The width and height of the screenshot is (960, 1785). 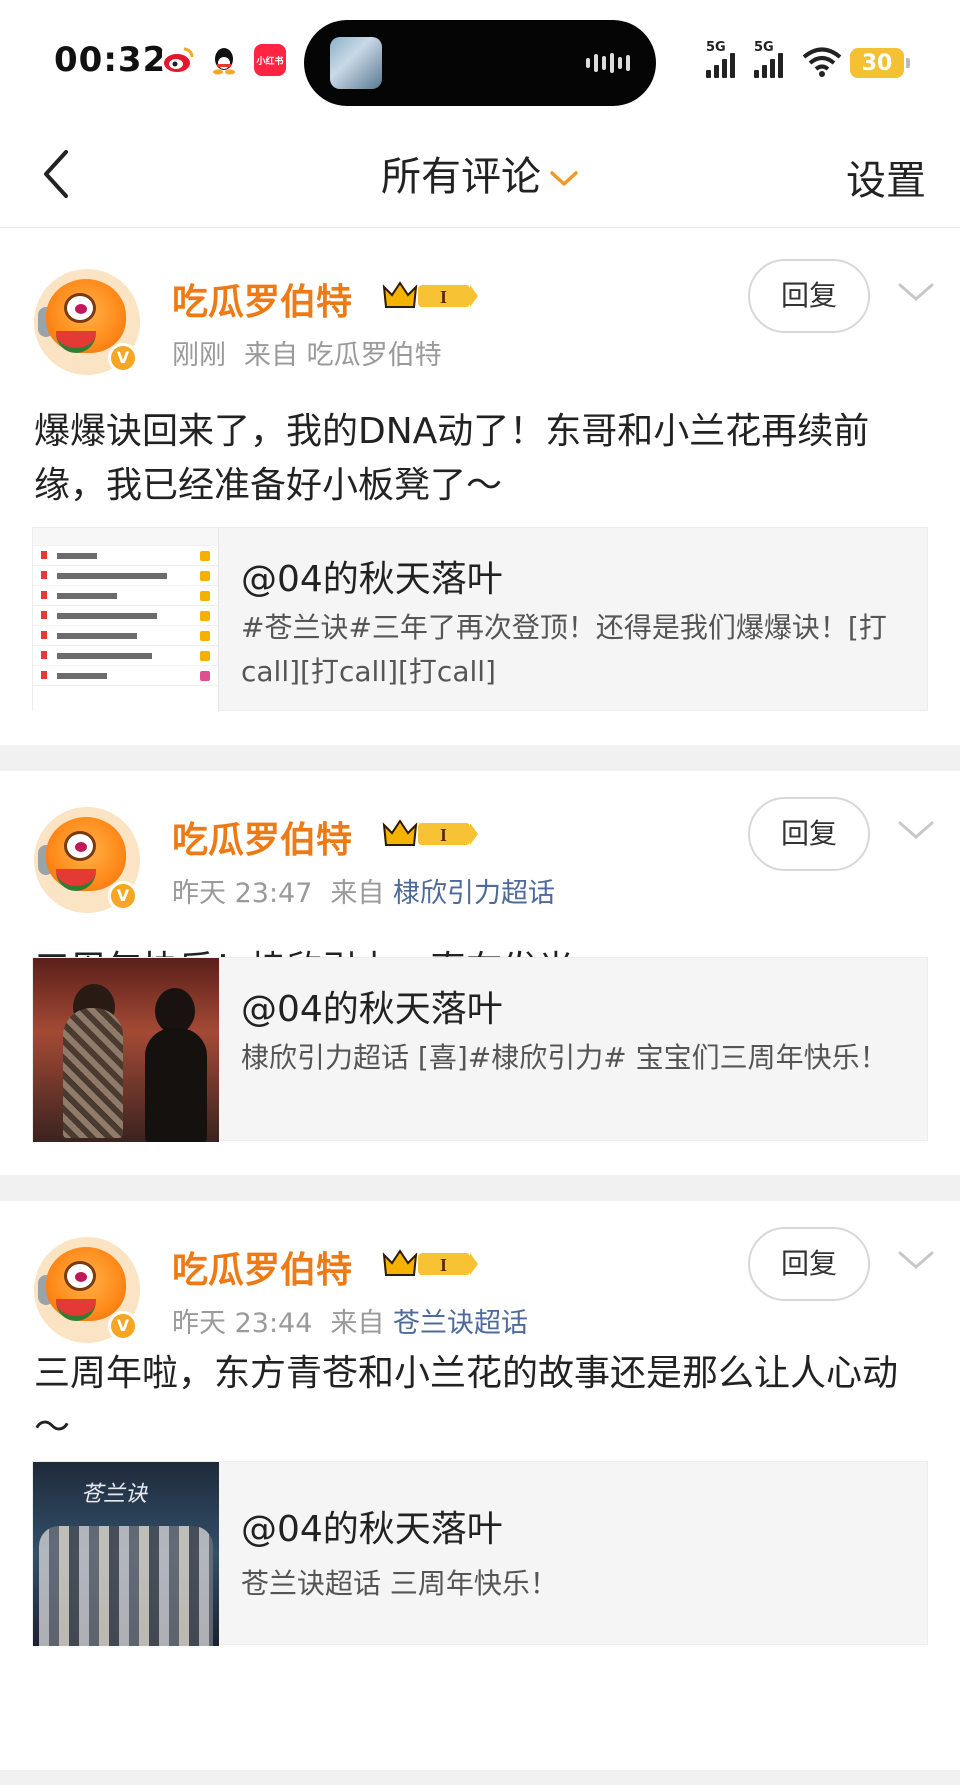 What do you see at coordinates (356, 63) in the screenshot?
I see `now-playing-artwork` at bounding box center [356, 63].